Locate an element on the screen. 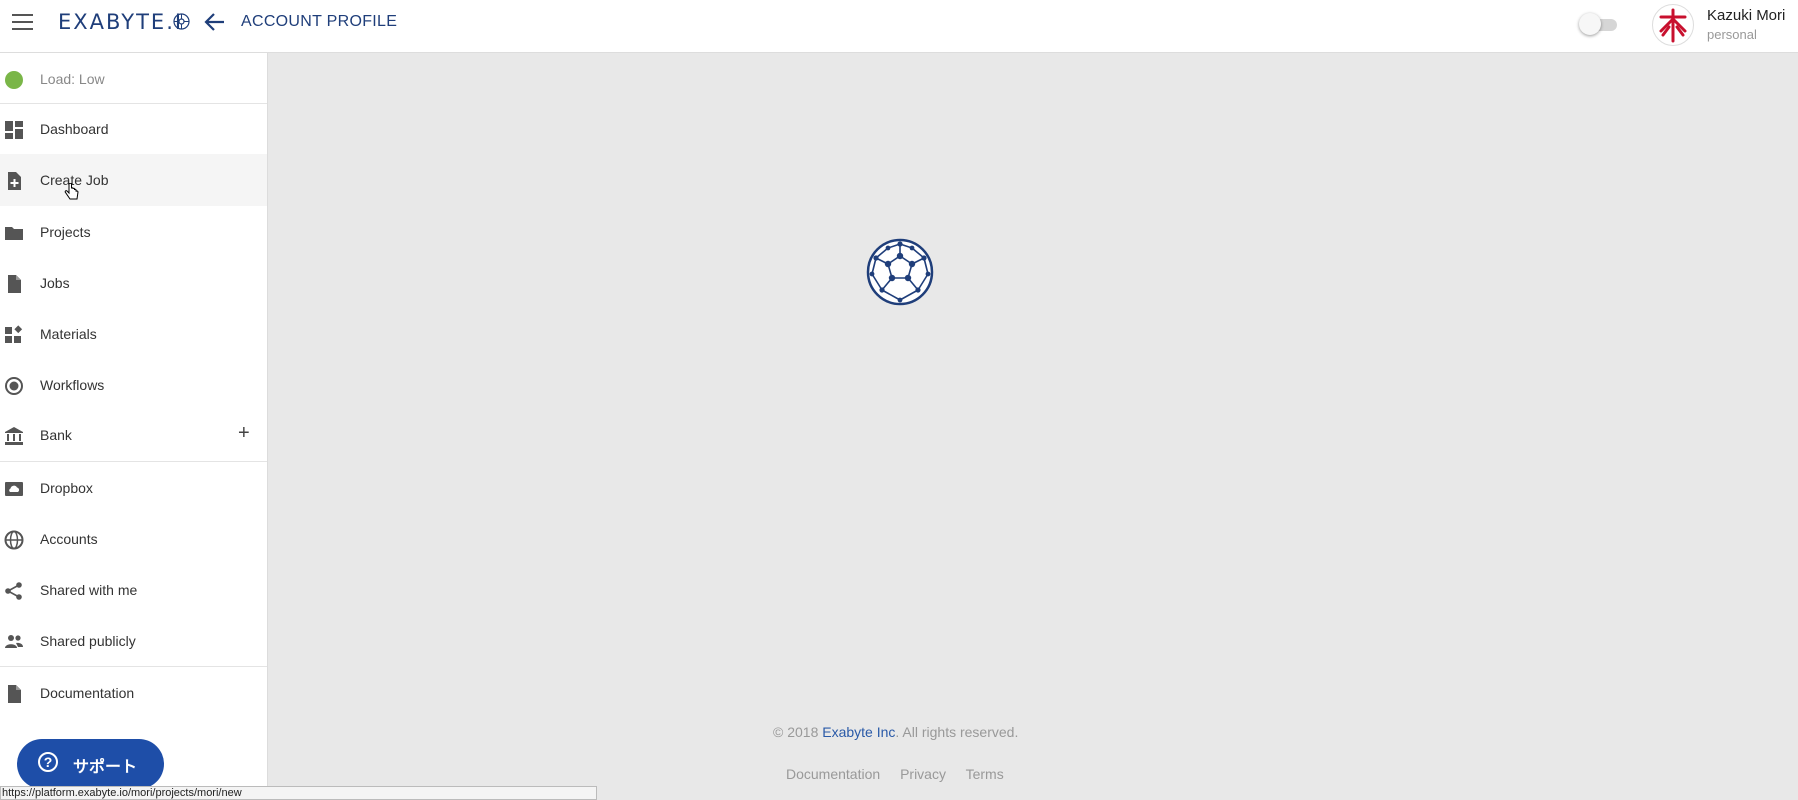  file-plus-icon is located at coordinates (14, 181).